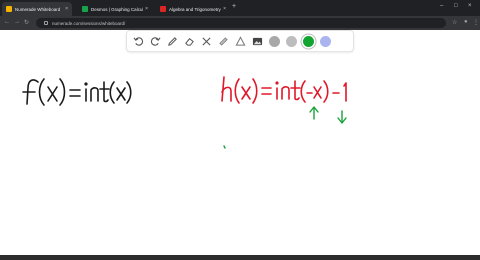 This screenshot has width=480, height=260. I want to click on eraser-icon, so click(189, 41).